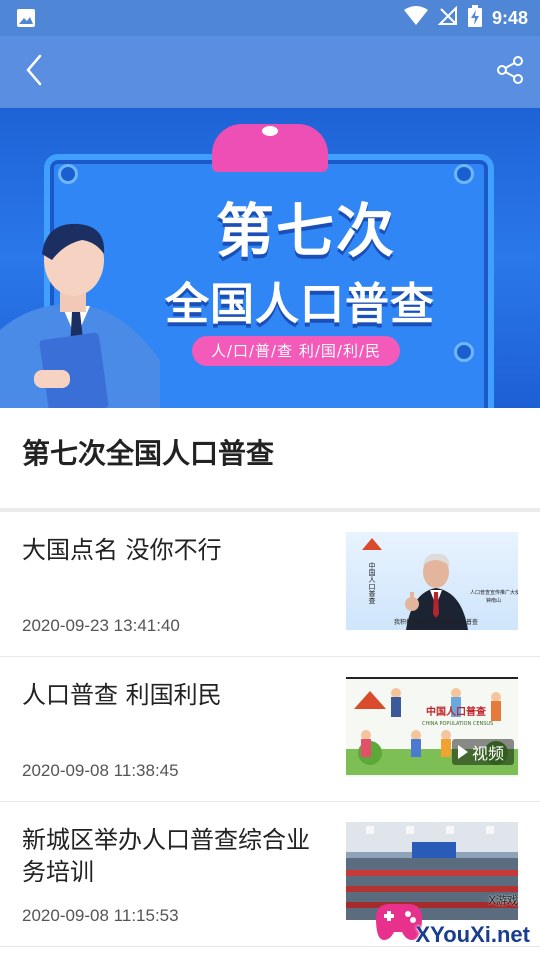  Describe the element at coordinates (148, 453) in the screenshot. I see `page-title: 第七次全国人口普查` at that location.